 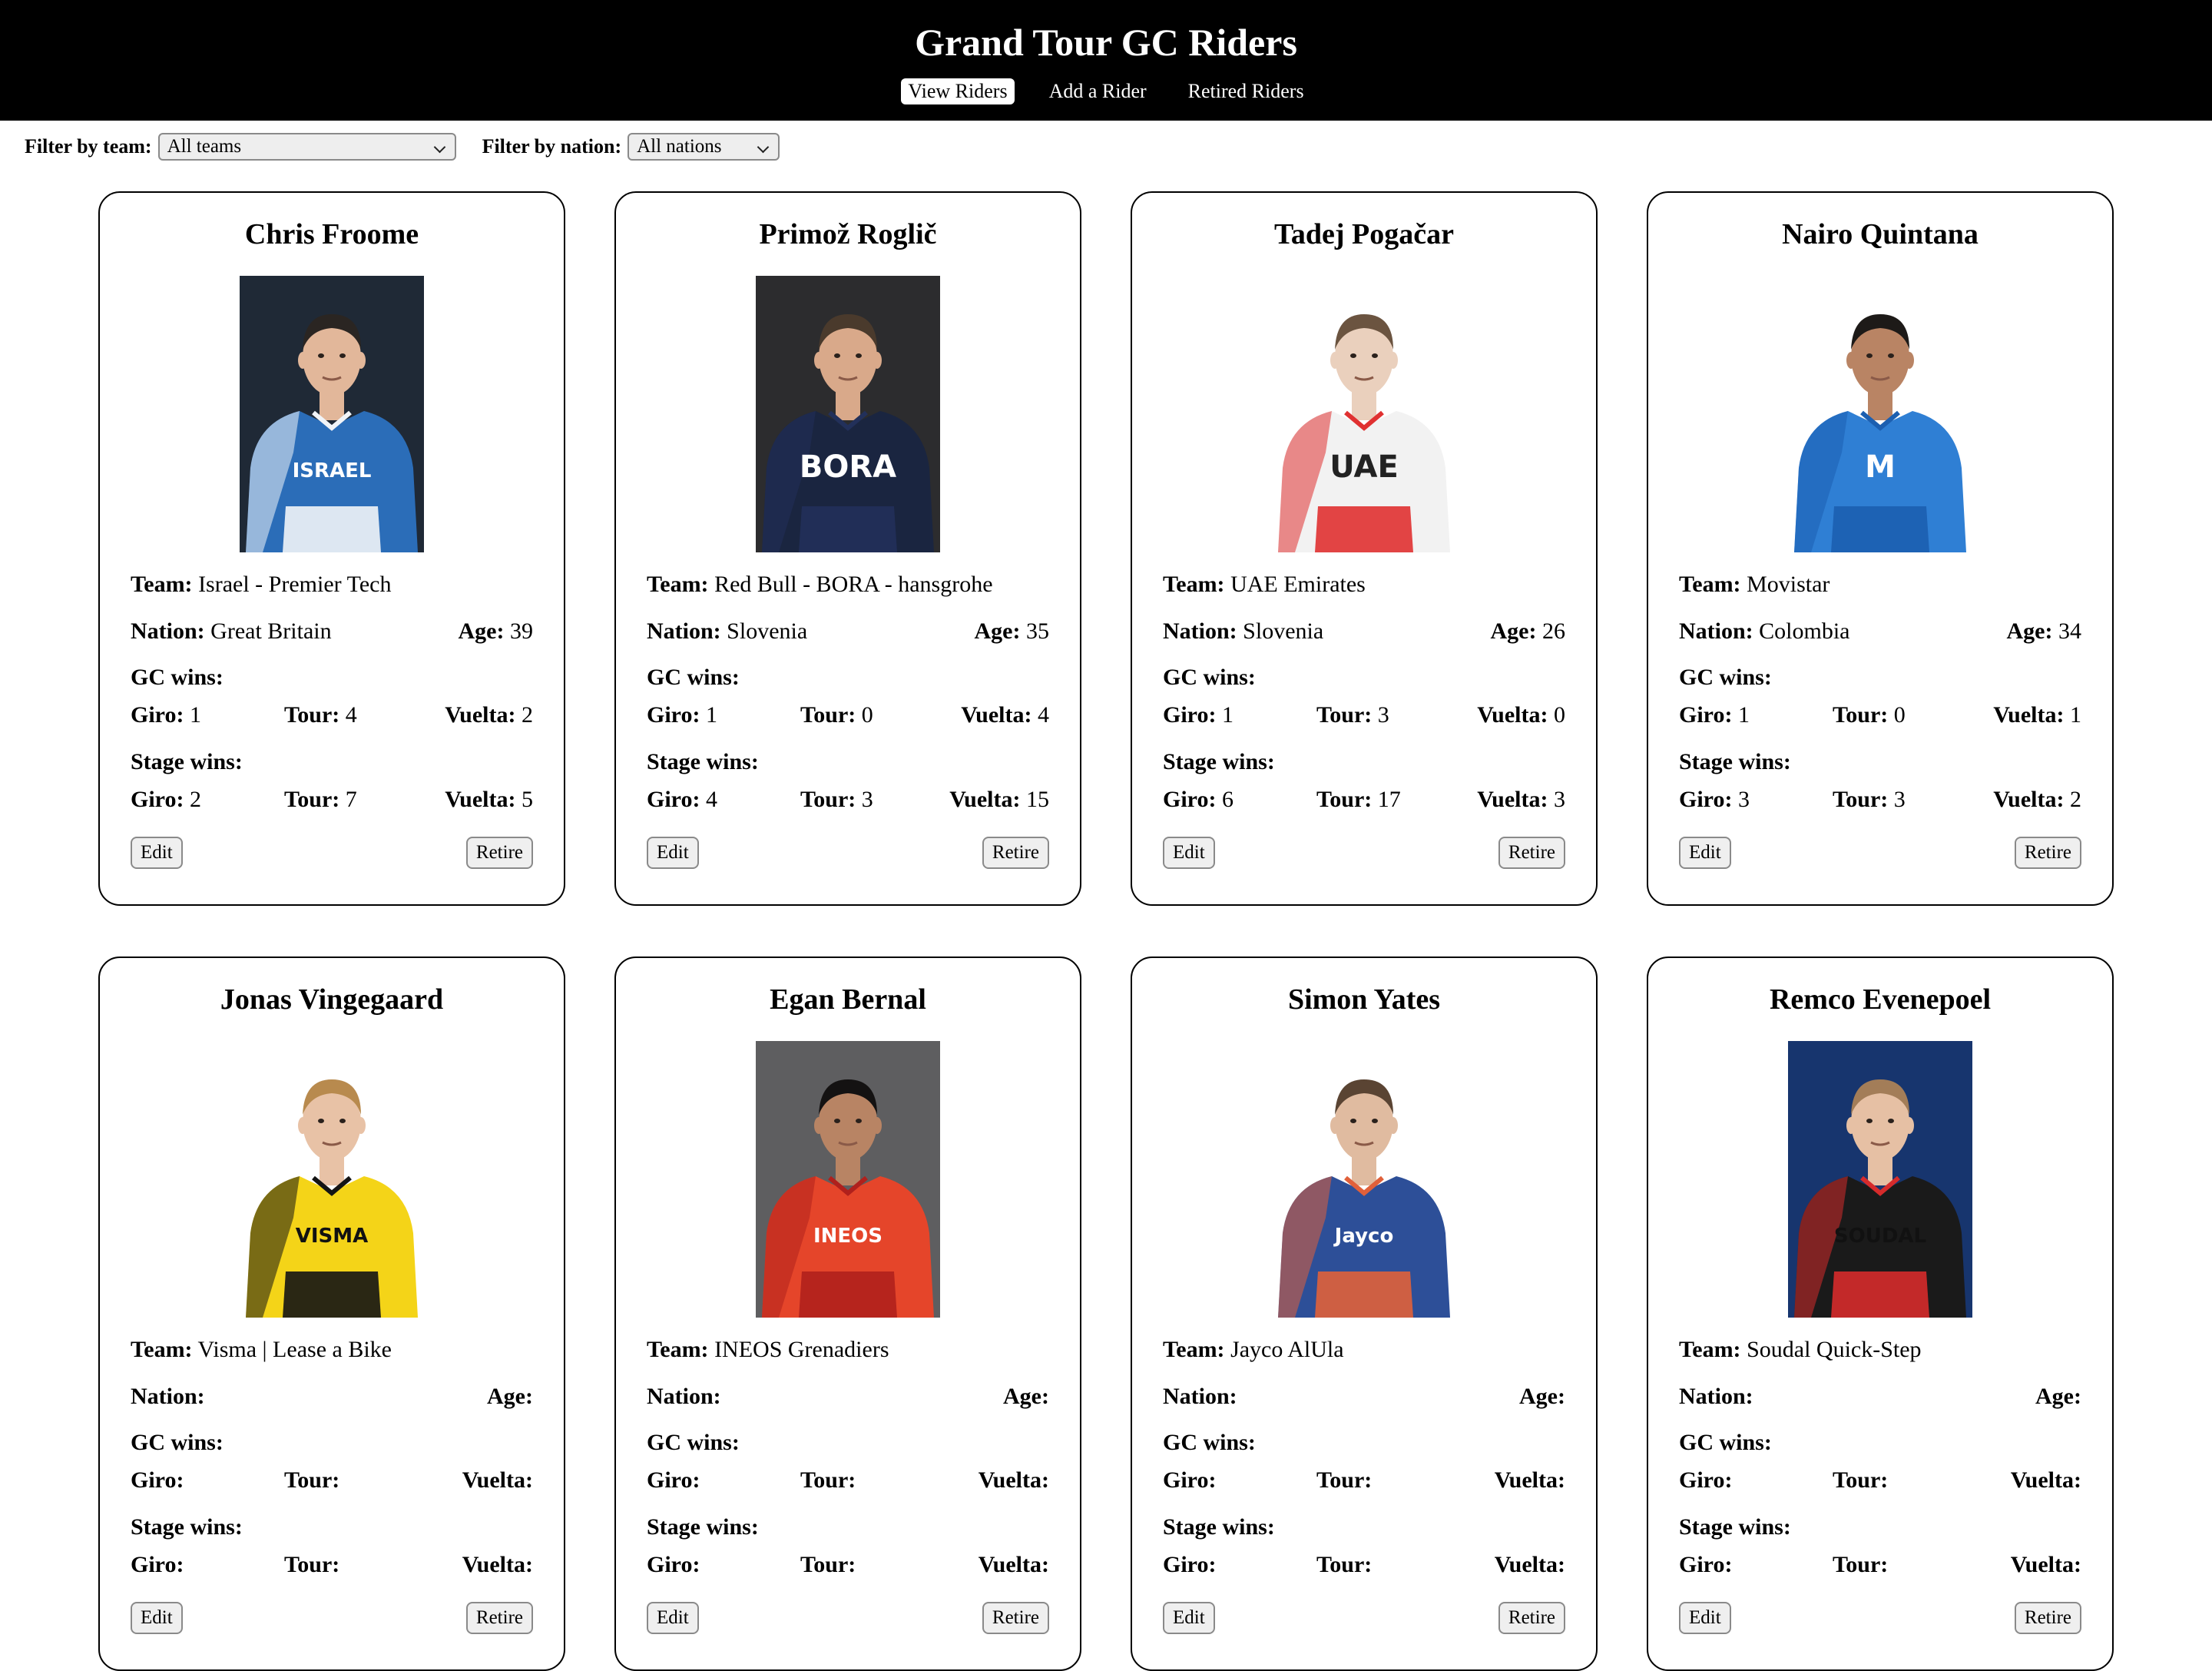 I want to click on rider-name: Tadej Pogačar, so click(x=1364, y=234).